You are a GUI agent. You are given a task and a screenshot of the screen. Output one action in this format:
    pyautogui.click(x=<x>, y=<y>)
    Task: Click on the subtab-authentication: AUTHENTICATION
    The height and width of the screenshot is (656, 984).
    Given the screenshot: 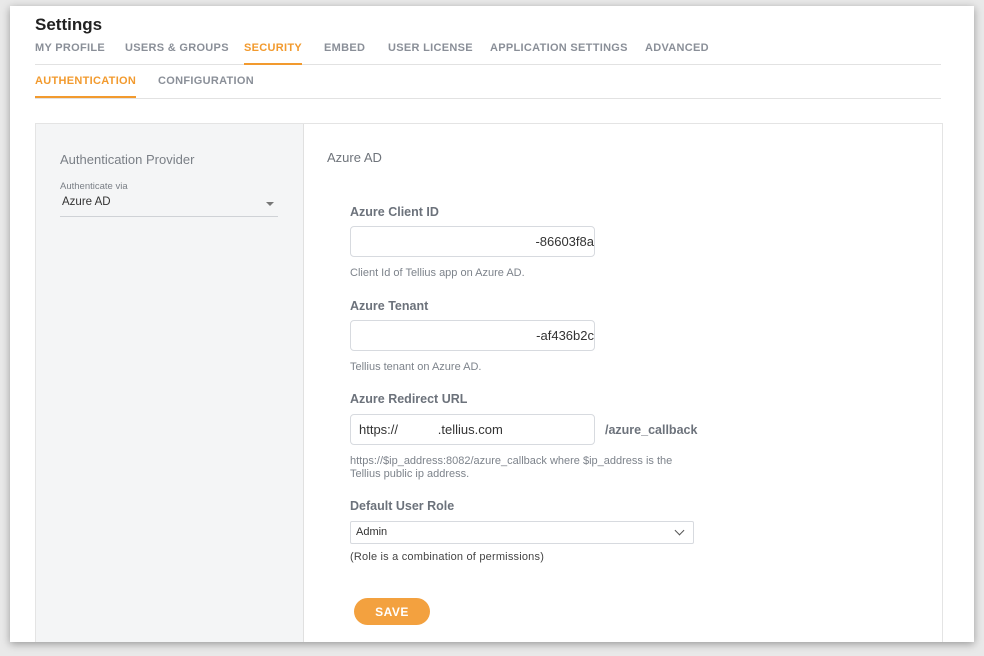 What is the action you would take?
    pyautogui.click(x=86, y=86)
    